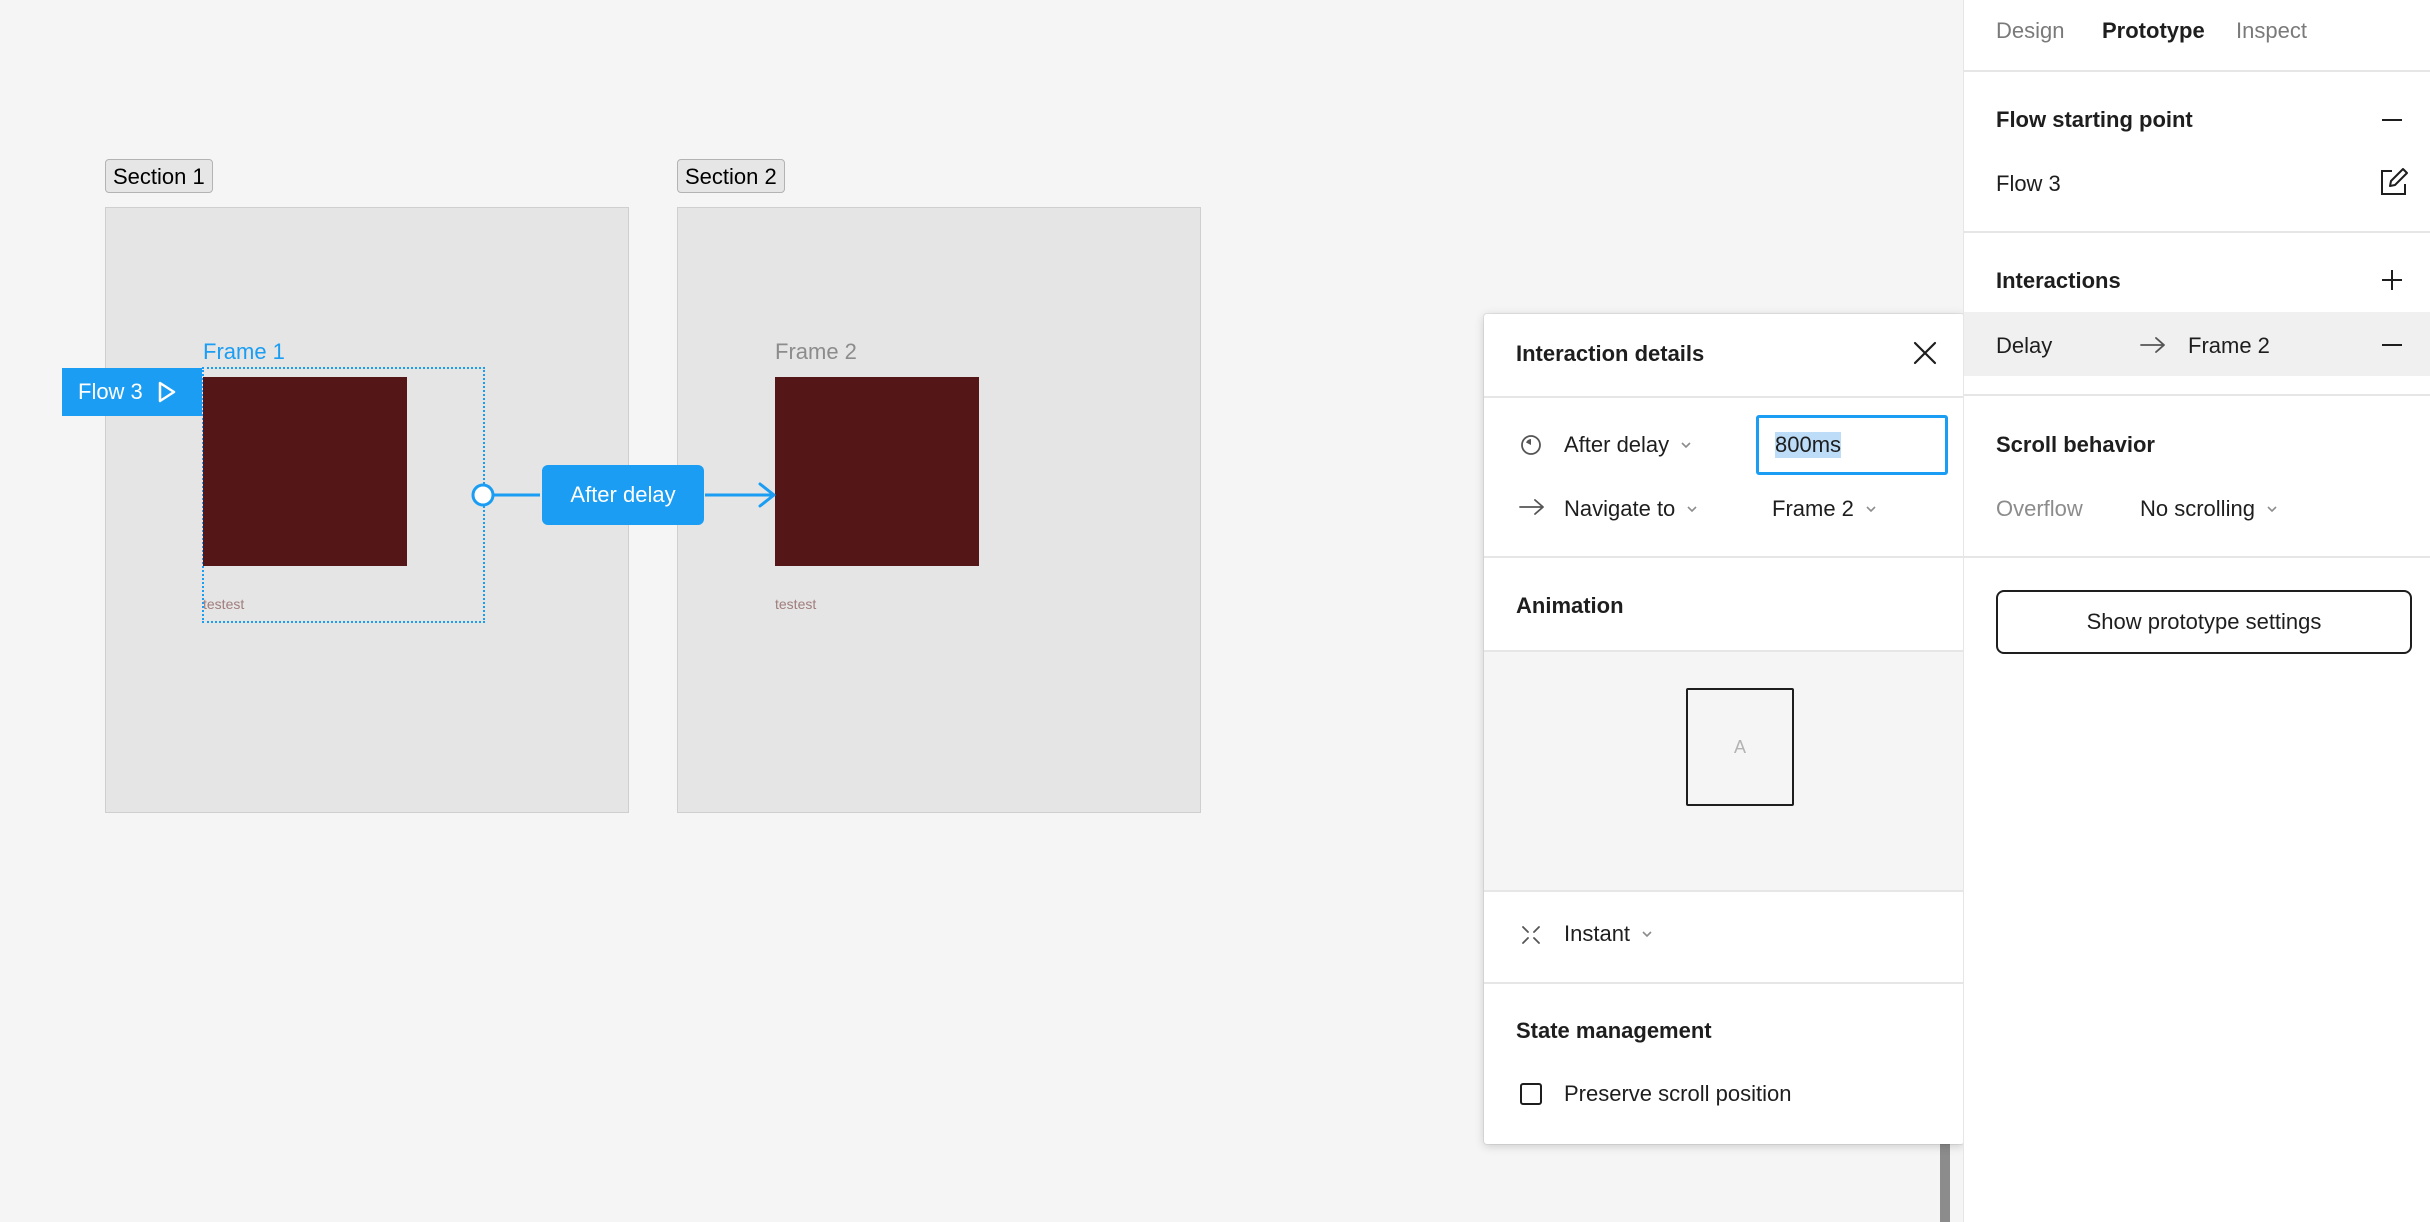 Image resolution: width=2430 pixels, height=1222 pixels. What do you see at coordinates (1620, 508) in the screenshot?
I see `action-label: Navigate to` at bounding box center [1620, 508].